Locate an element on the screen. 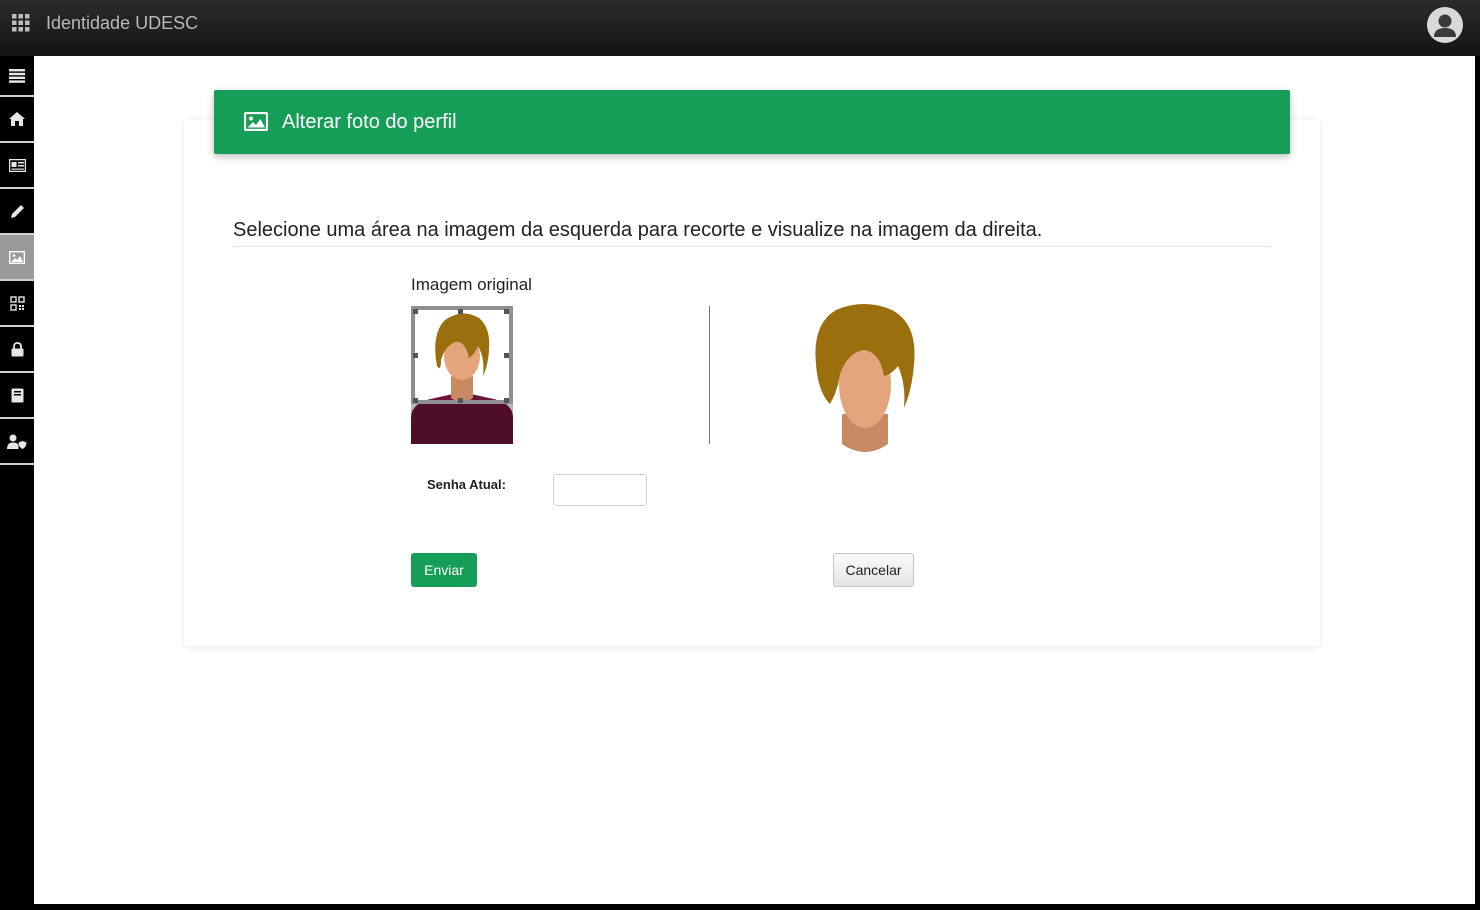  user-icon is located at coordinates (1445, 25).